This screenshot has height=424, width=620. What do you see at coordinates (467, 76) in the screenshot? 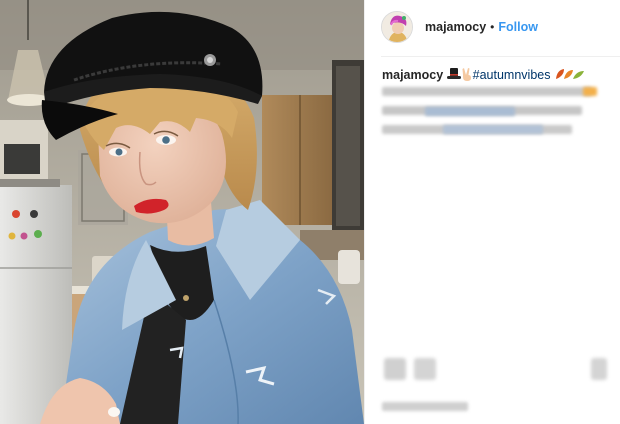
I see `victory-hand-emoji-icon` at bounding box center [467, 76].